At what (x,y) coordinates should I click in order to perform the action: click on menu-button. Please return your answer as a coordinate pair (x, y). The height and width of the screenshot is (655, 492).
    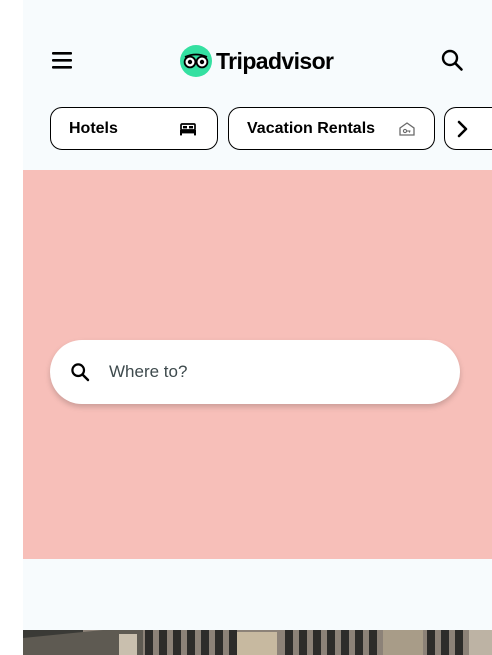
    Looking at the image, I should click on (63, 60).